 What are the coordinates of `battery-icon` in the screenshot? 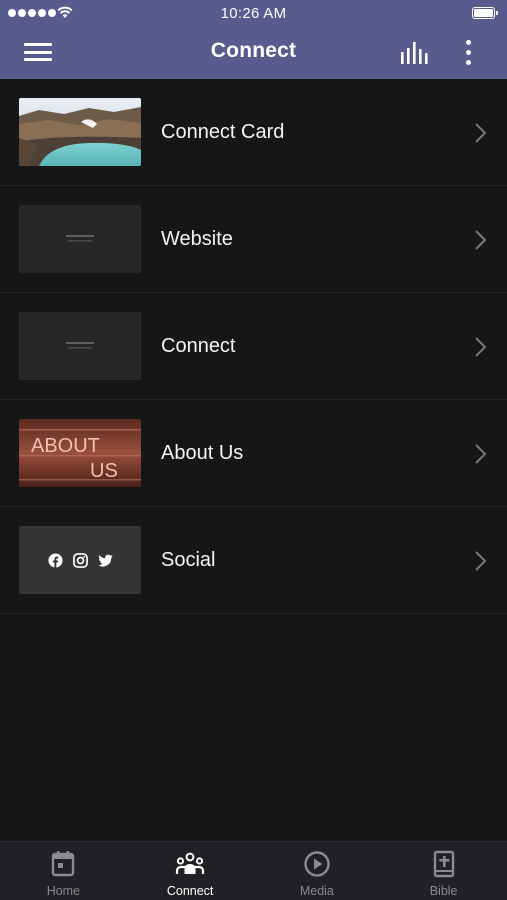 It's located at (485, 13).